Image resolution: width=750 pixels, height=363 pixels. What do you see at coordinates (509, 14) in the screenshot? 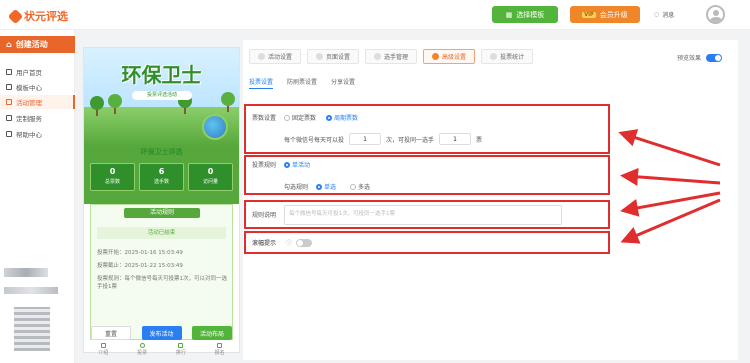
I see `template-icon: ▦` at bounding box center [509, 14].